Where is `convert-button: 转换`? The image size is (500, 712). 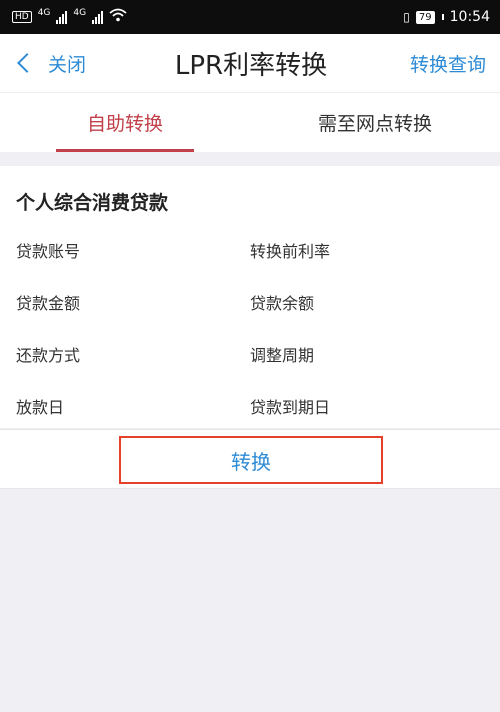 convert-button: 转换 is located at coordinates (251, 460).